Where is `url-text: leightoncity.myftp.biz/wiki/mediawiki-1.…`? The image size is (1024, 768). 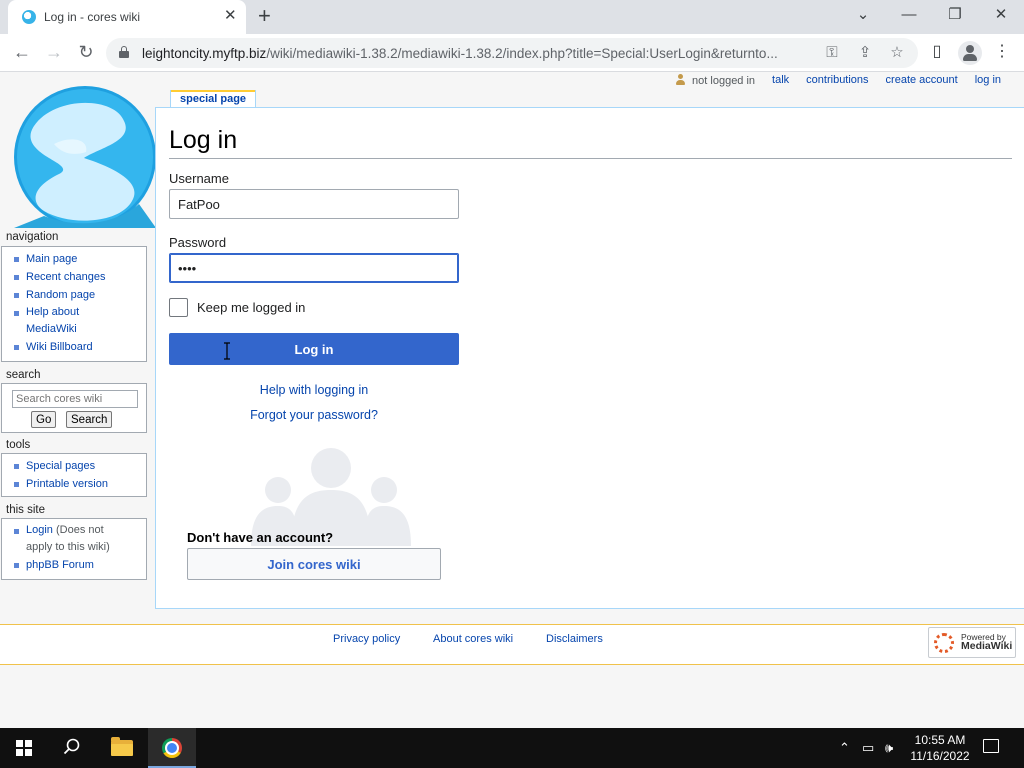 url-text: leightoncity.myftp.biz/wiki/mediawiki-1.… is located at coordinates (476, 53).